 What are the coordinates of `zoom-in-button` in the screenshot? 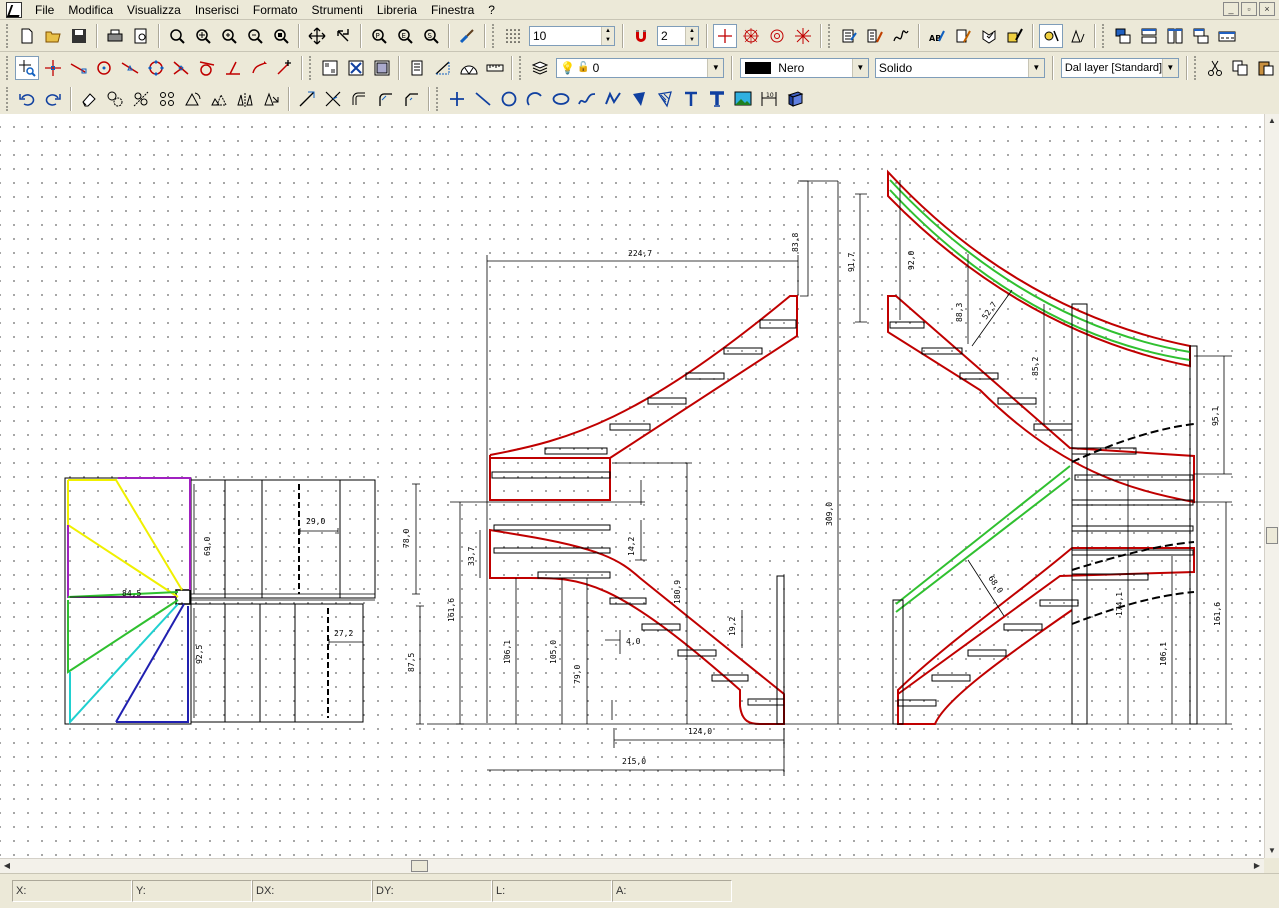 It's located at (229, 36).